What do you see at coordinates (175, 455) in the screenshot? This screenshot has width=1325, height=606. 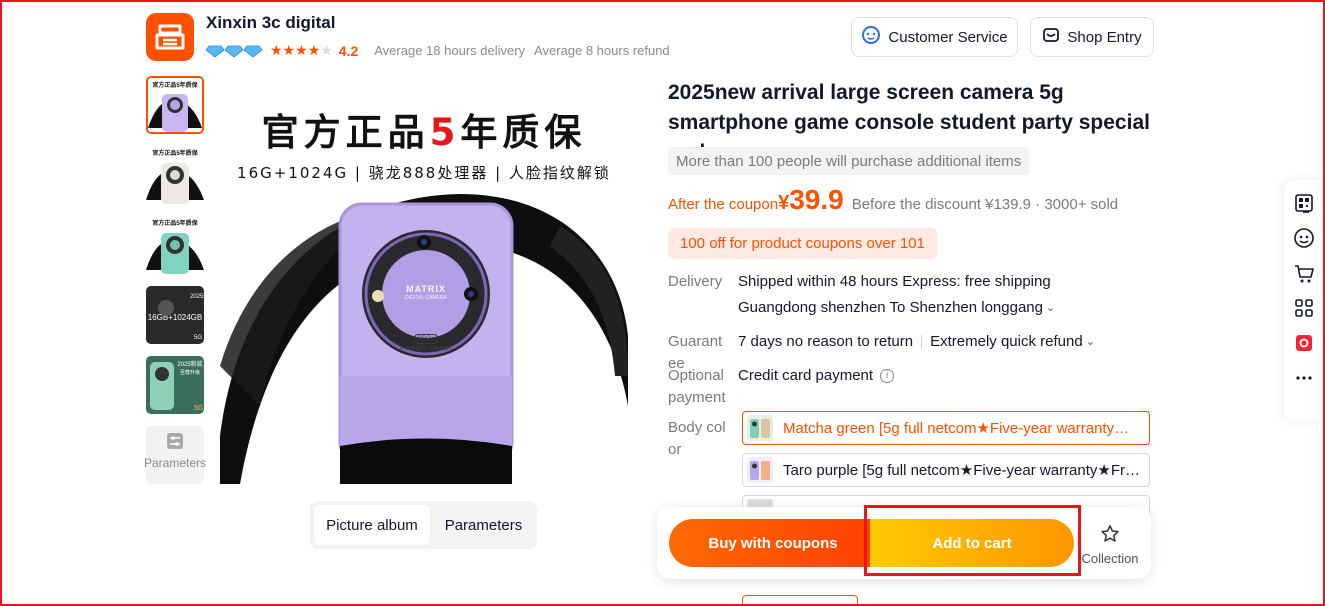 I see `parameters-thumbnail: Parameters` at bounding box center [175, 455].